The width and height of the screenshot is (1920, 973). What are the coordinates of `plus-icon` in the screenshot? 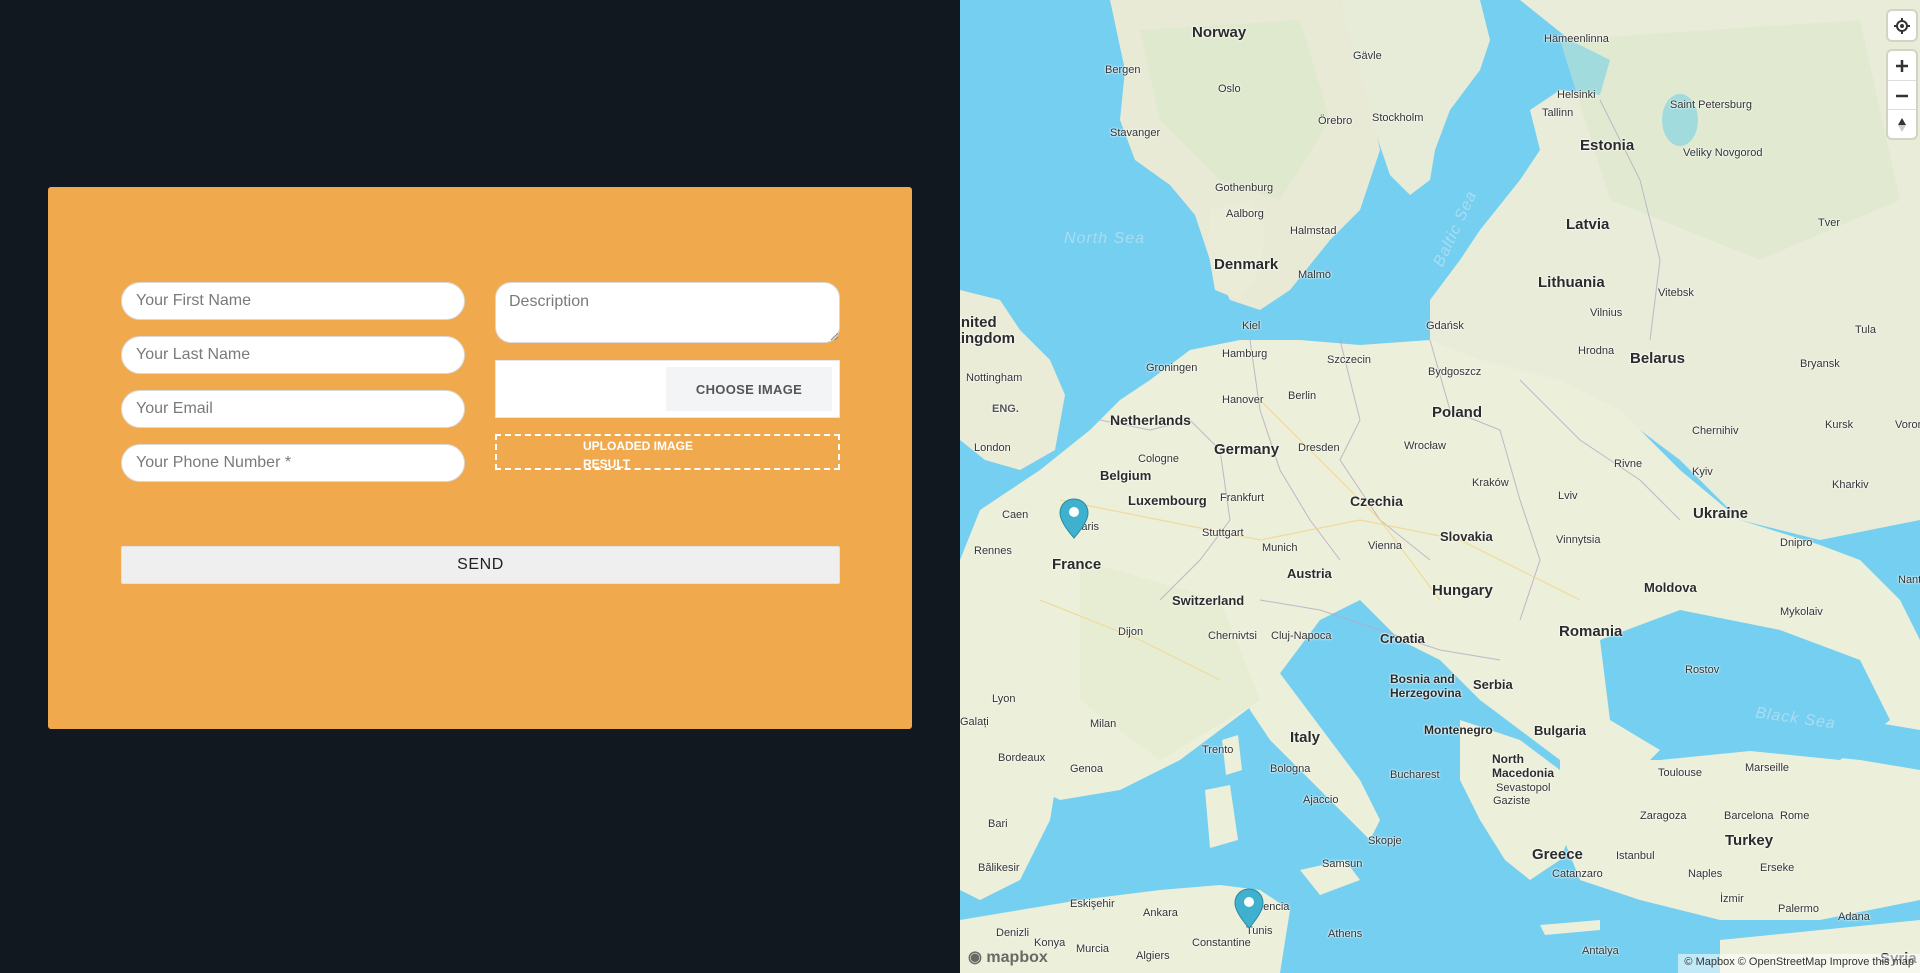 It's located at (1902, 66).